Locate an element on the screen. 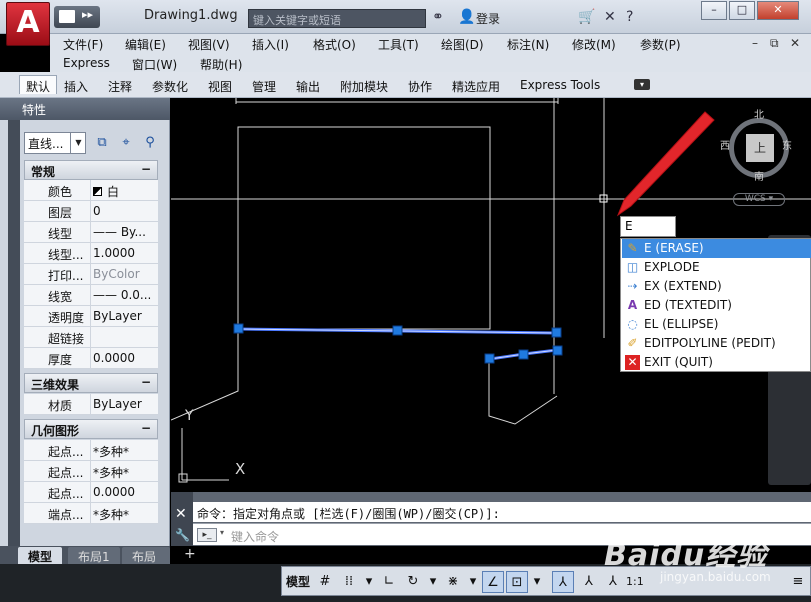 This screenshot has width=811, height=602. help-icon: ? is located at coordinates (629, 17).